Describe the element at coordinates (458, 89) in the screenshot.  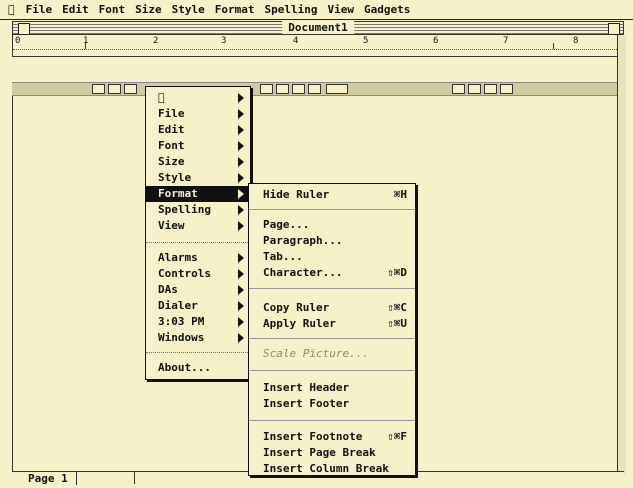
I see `justify-left-button` at that location.